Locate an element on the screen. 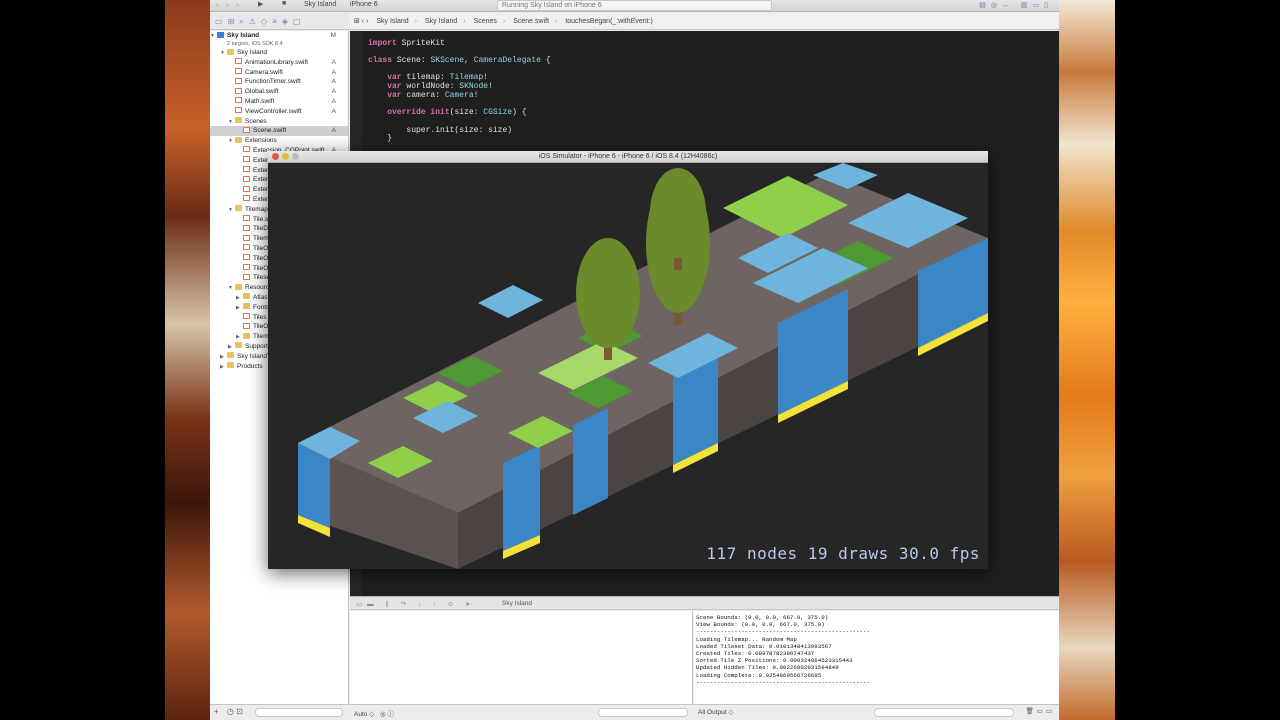 Image resolution: width=1280 pixels, height=720 pixels. disclosure-triangle-icon: ▶ is located at coordinates (223, 368).